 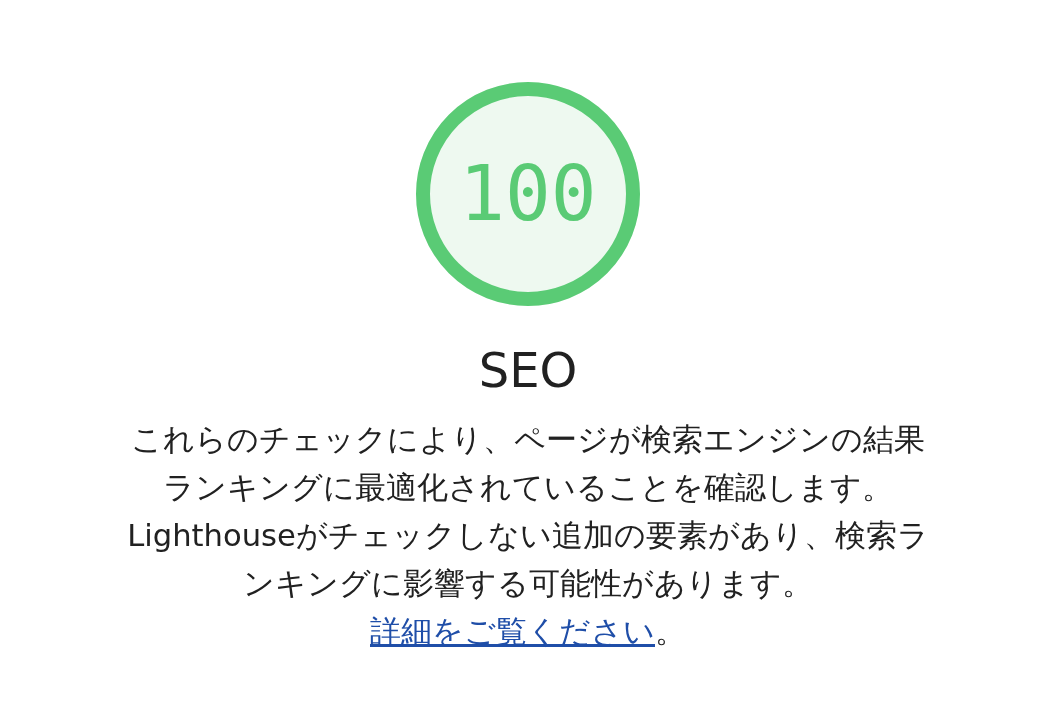 I want to click on score-value: 100, so click(x=528, y=194).